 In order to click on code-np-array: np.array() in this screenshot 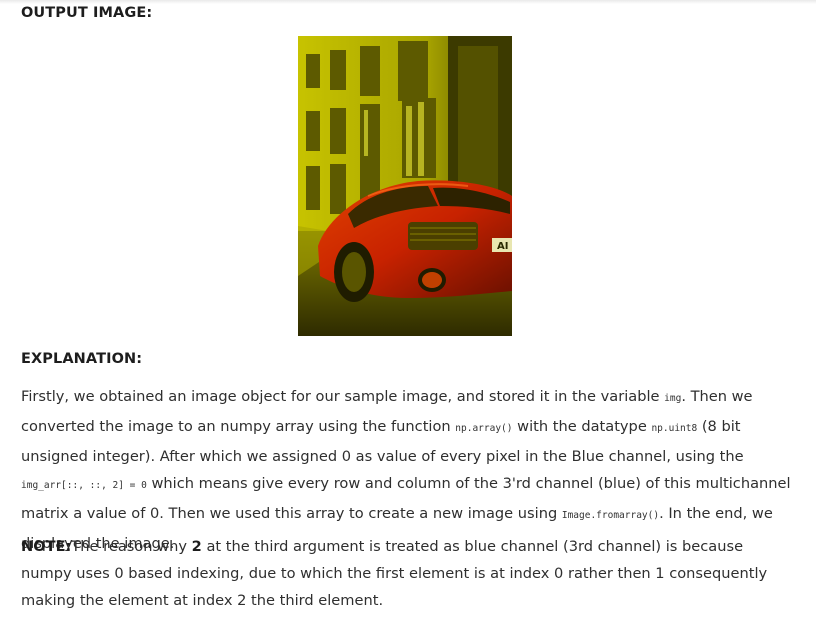, I will do `click(484, 428)`.